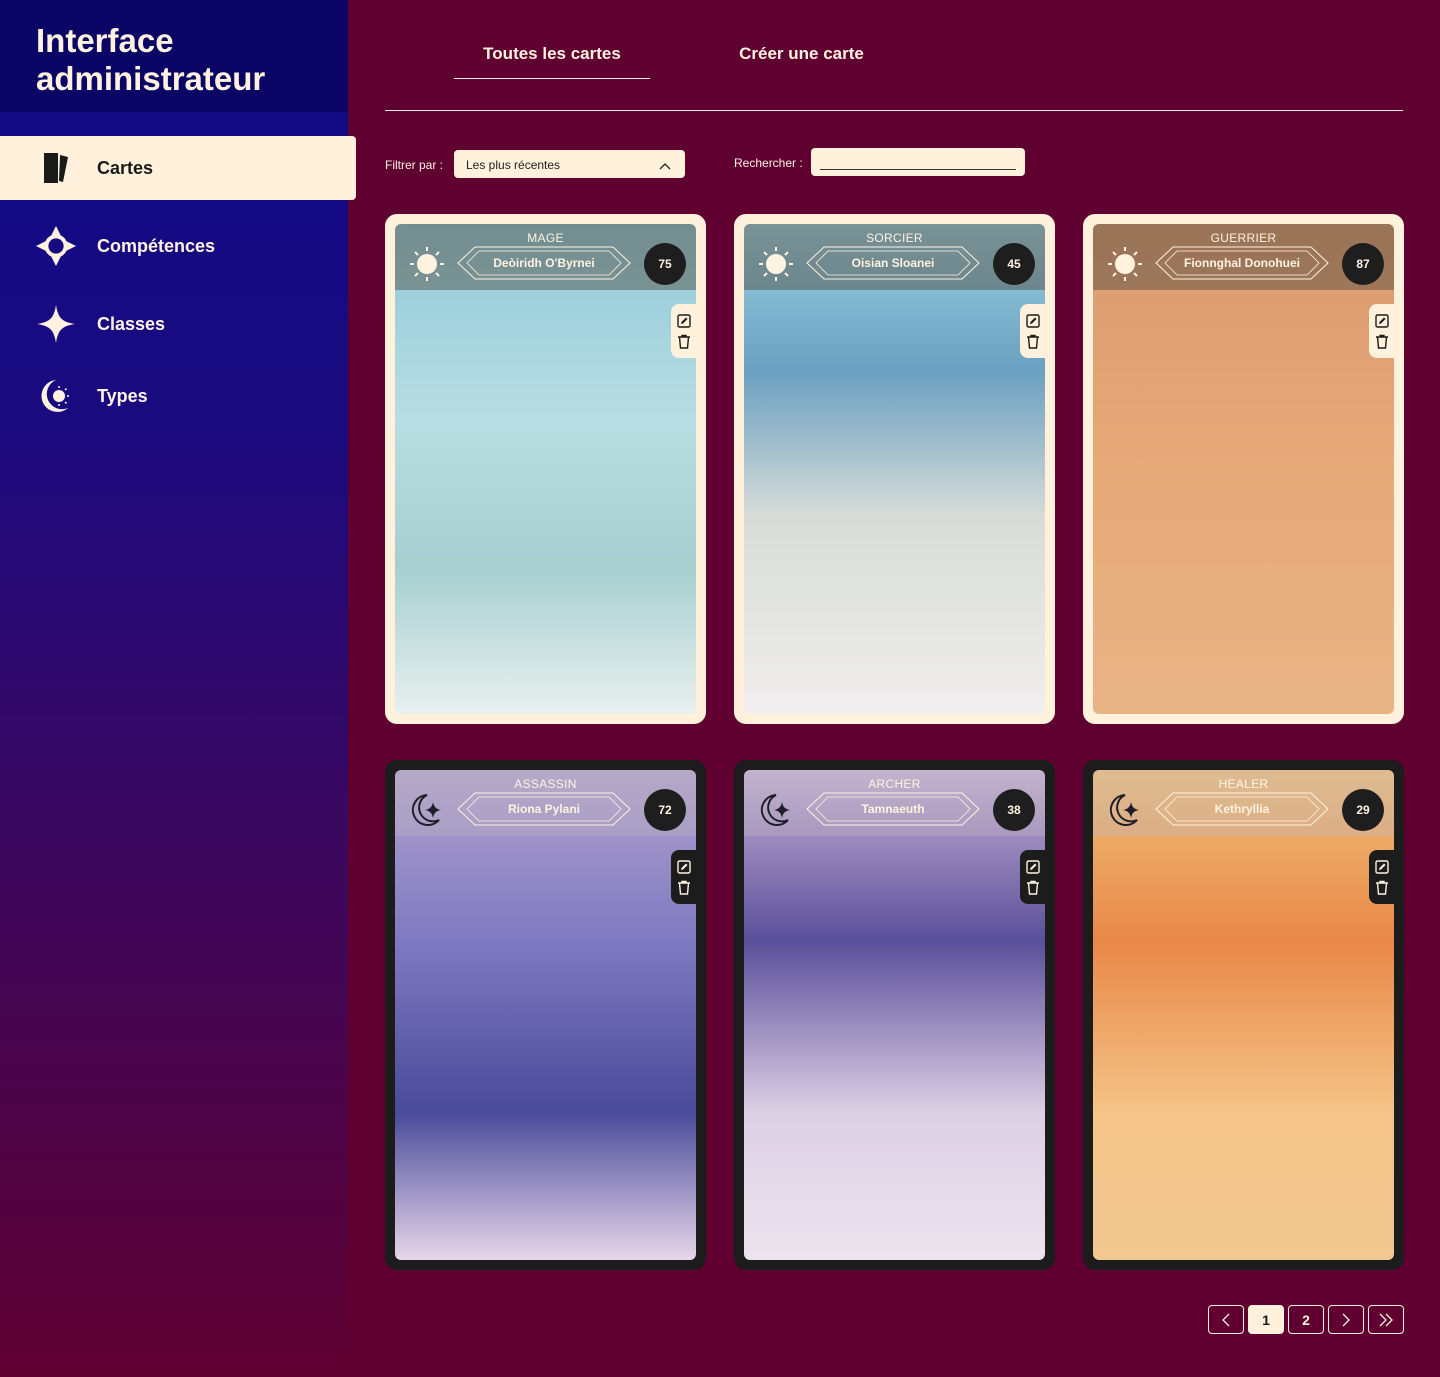  Describe the element at coordinates (1363, 810) in the screenshot. I see `card-value-badge: 29` at that location.